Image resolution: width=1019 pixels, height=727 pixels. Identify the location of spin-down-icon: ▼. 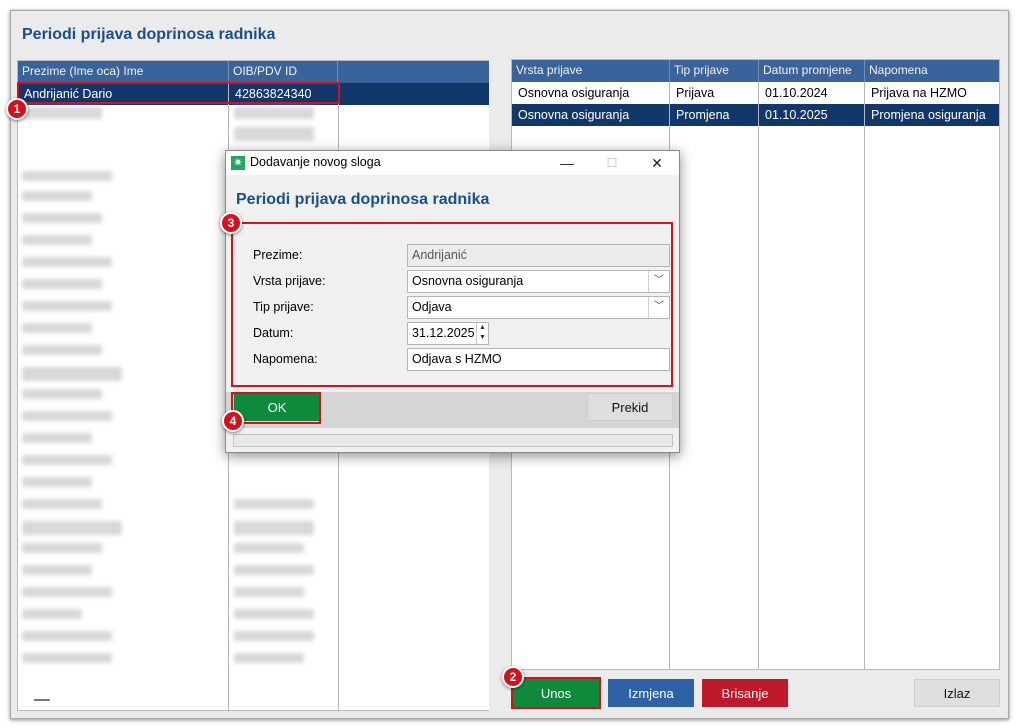
(482, 338).